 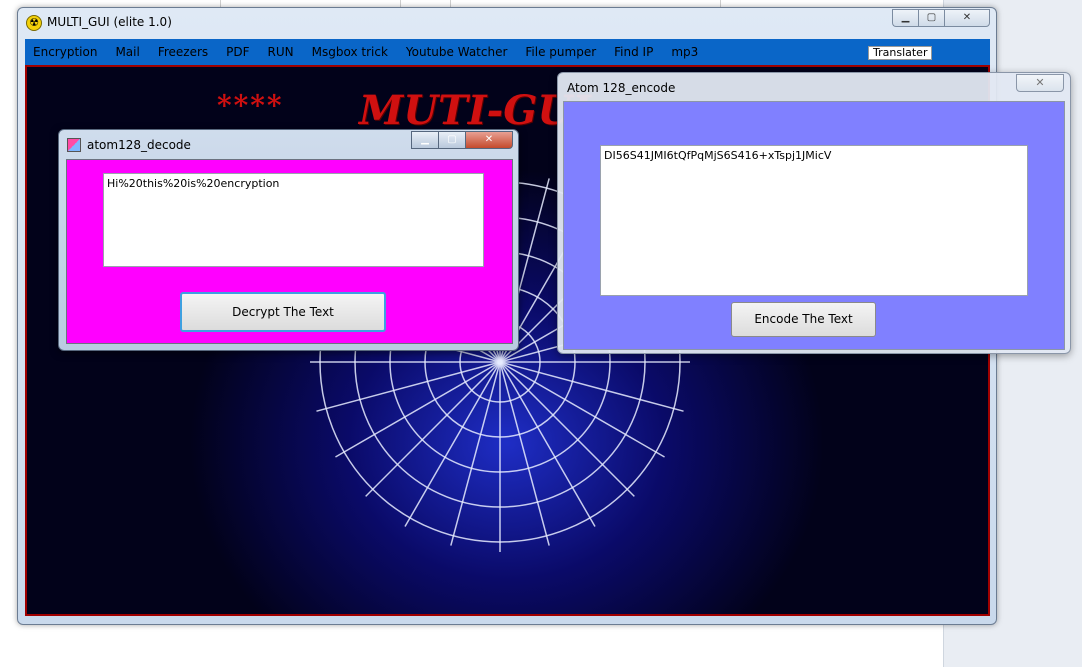 I want to click on menu-pdf: PDF, so click(x=237, y=52).